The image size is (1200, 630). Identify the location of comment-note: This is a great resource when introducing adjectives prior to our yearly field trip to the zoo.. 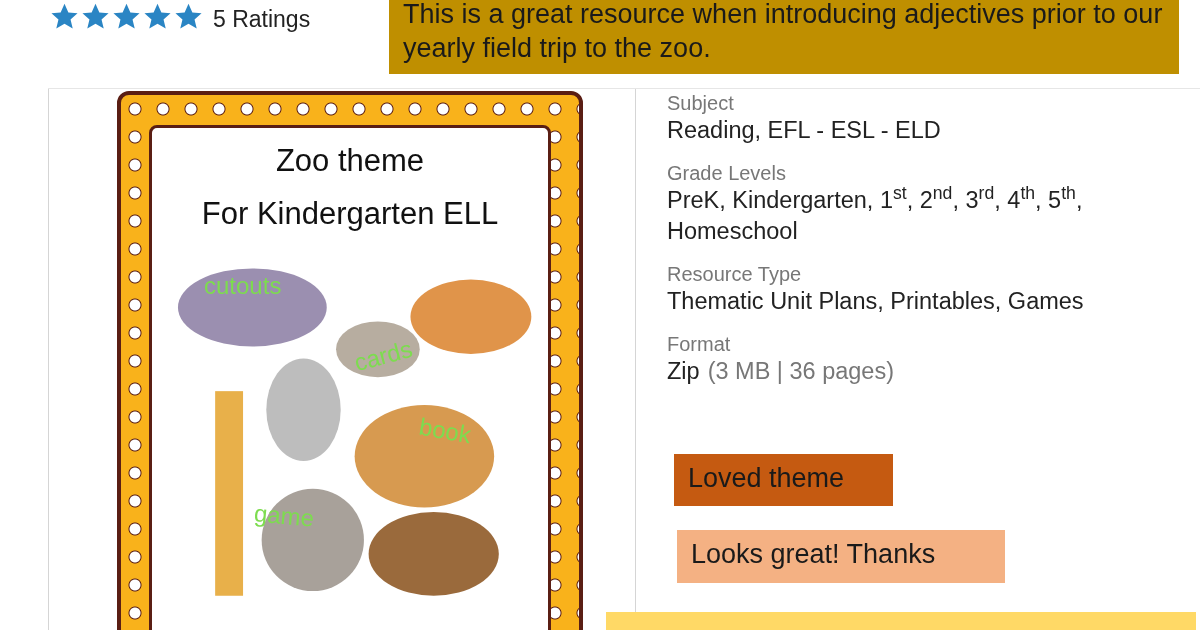
(784, 37).